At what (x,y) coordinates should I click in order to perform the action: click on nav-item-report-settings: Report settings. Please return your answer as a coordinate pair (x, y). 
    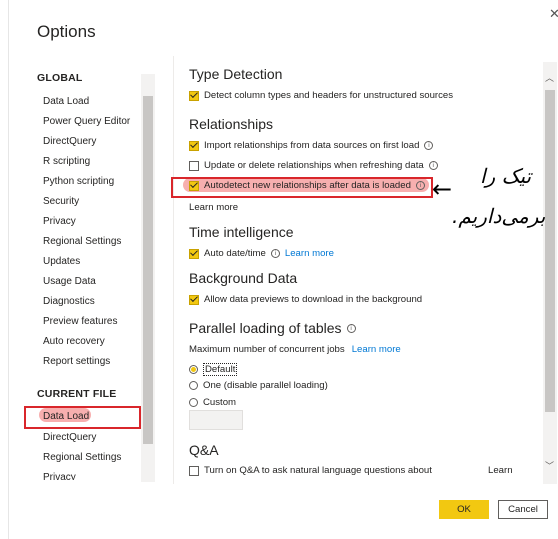
    Looking at the image, I should click on (76, 361).